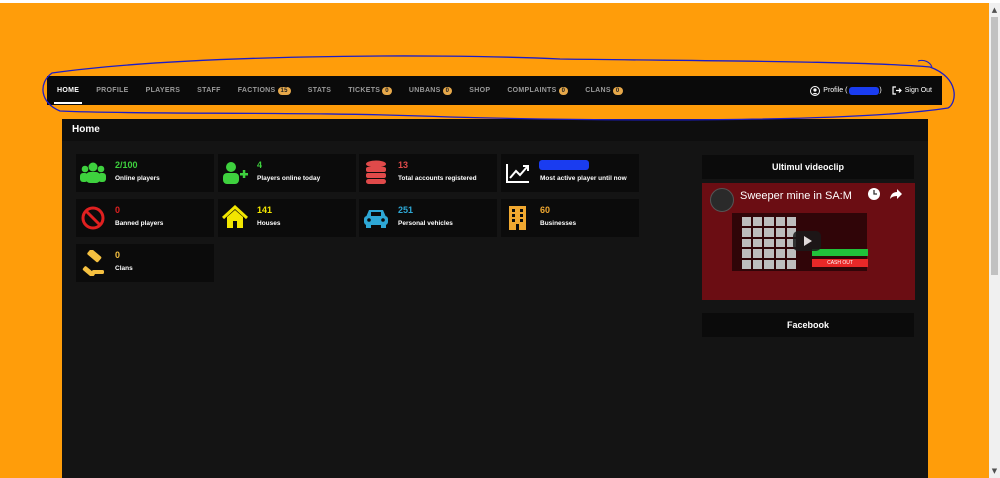 This screenshot has height=478, width=1000. Describe the element at coordinates (264, 90) in the screenshot. I see `nav-factions: FACTIONS 15` at that location.